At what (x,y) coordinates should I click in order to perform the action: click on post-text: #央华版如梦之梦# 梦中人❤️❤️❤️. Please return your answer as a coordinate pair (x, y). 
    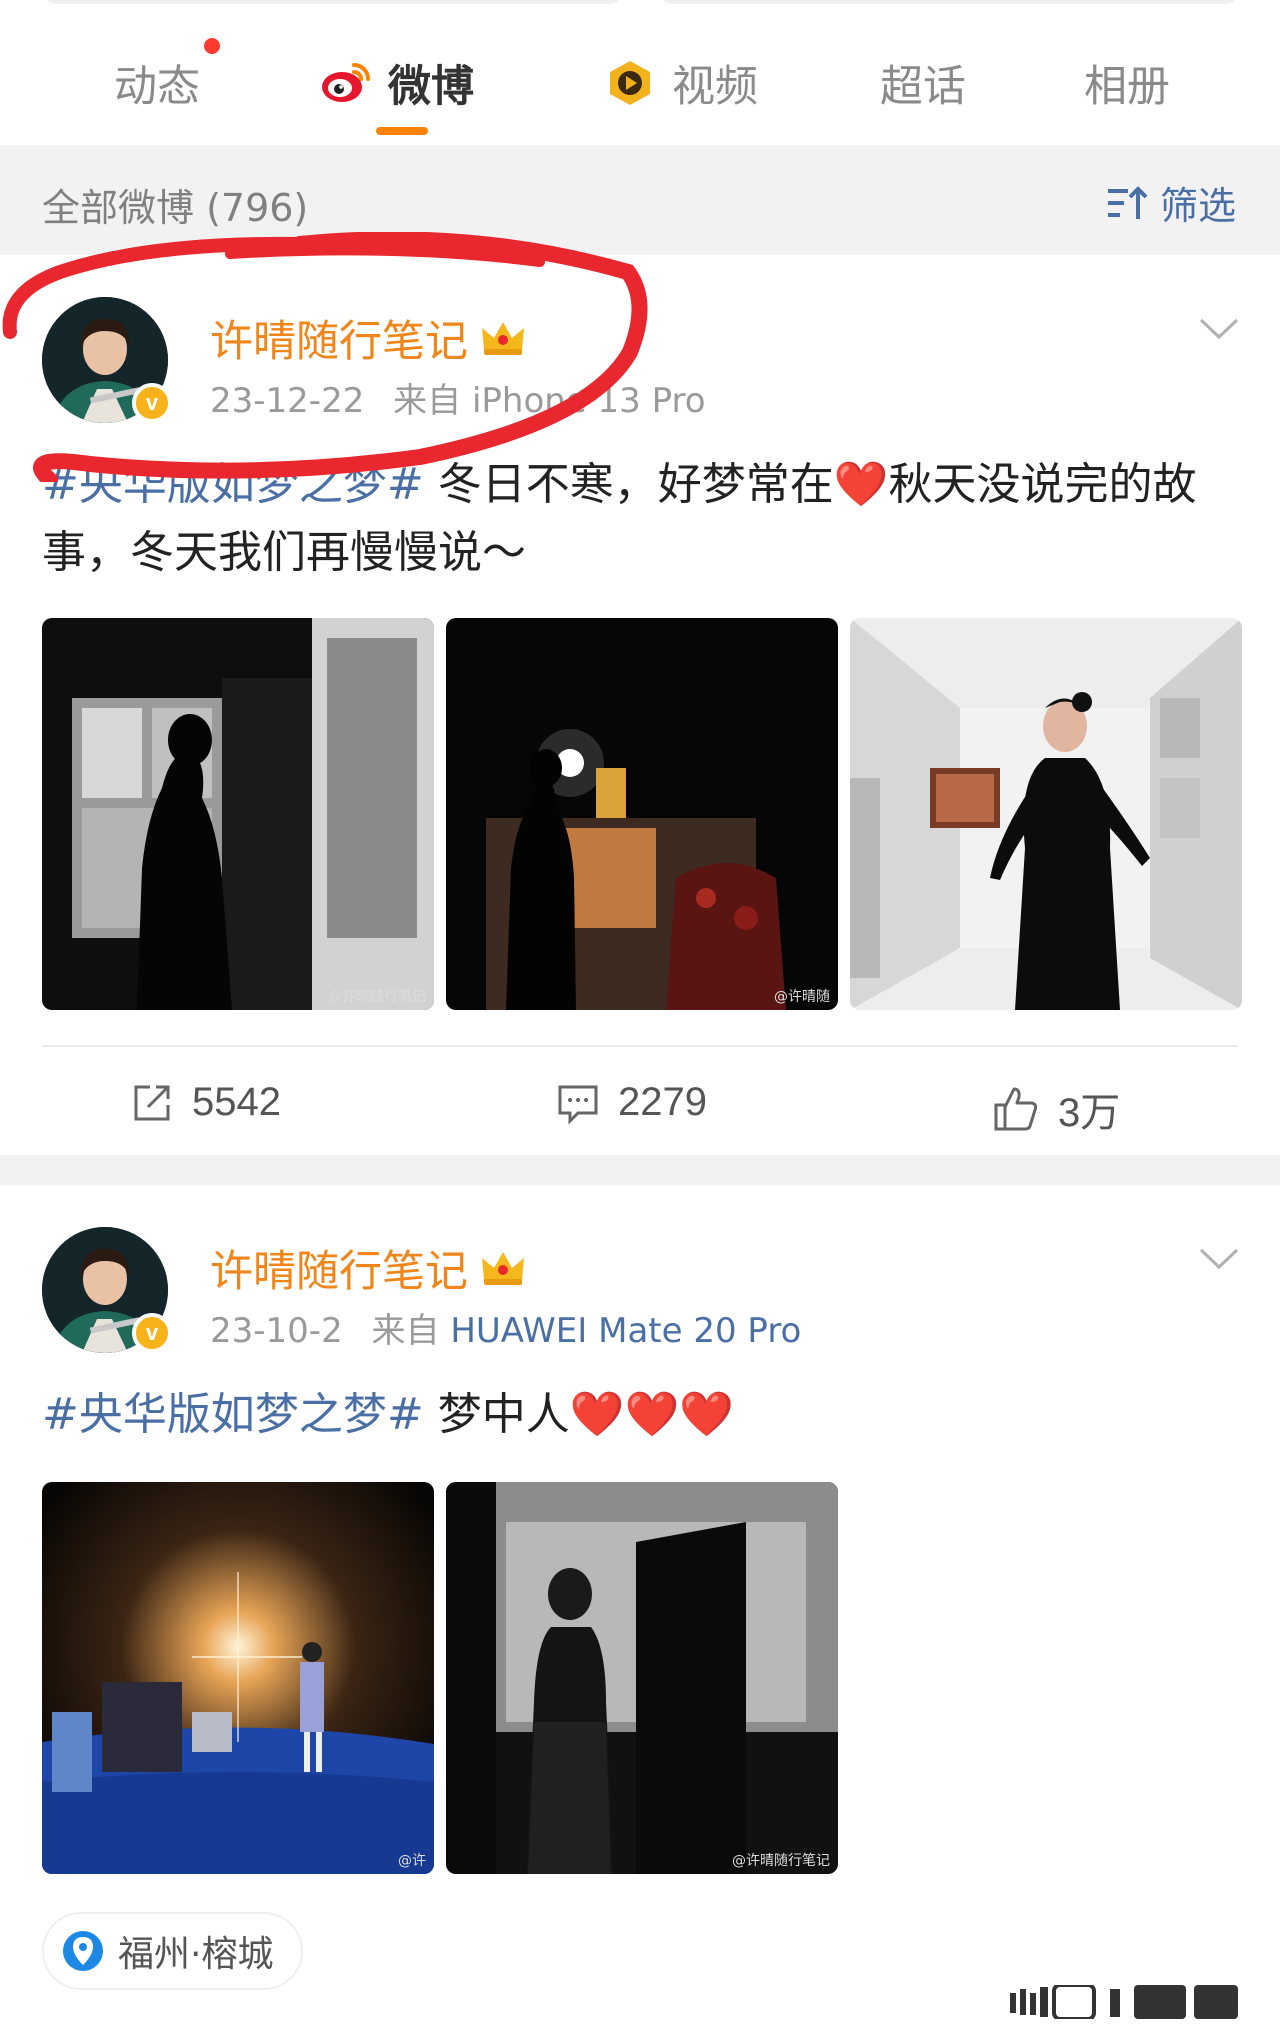
    Looking at the image, I should click on (642, 1415).